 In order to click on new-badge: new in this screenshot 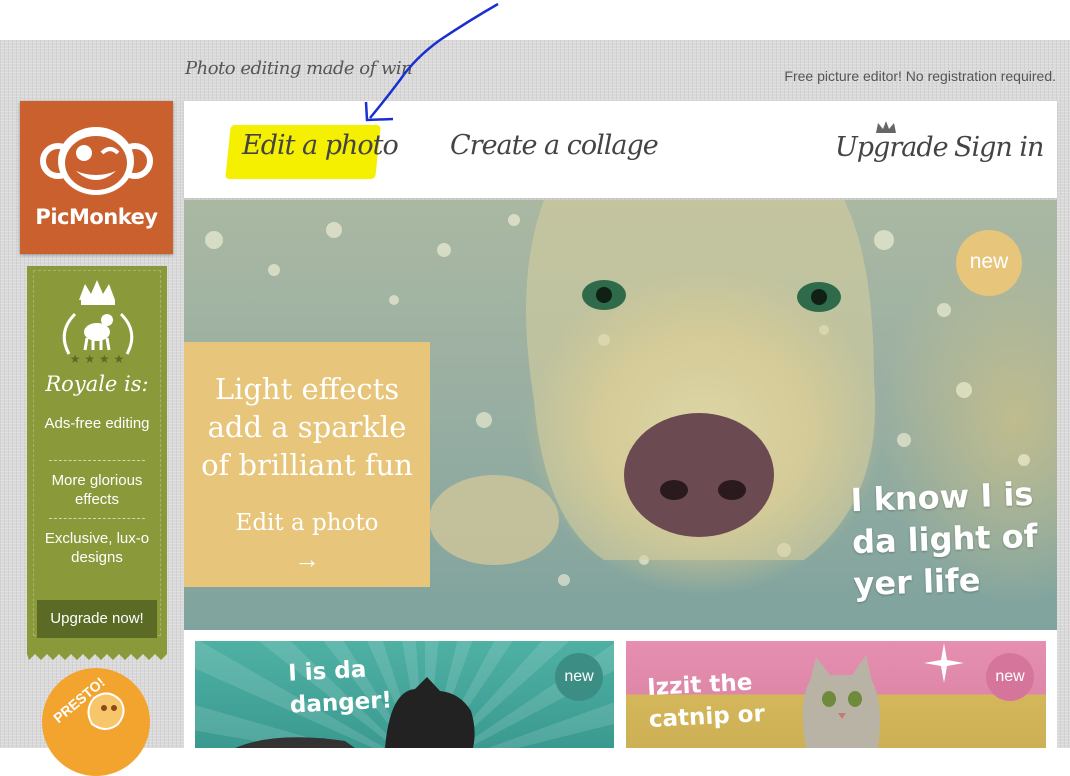, I will do `click(989, 263)`.